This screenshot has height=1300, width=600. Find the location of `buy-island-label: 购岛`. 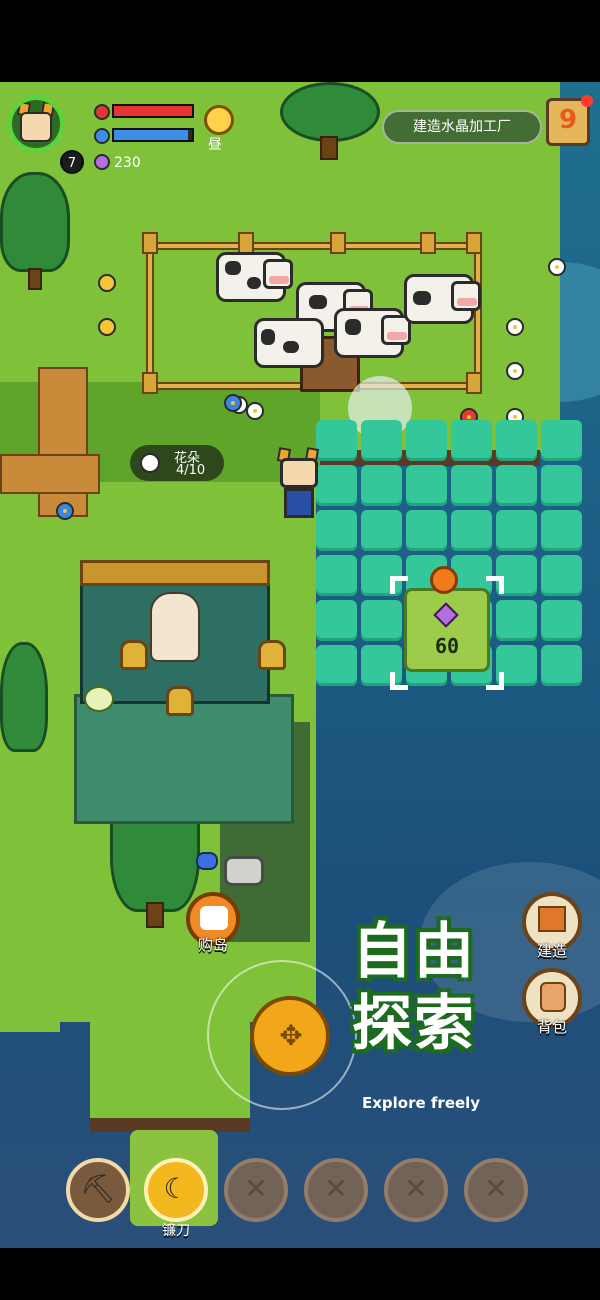

buy-island-label: 购岛 is located at coordinates (212, 945).